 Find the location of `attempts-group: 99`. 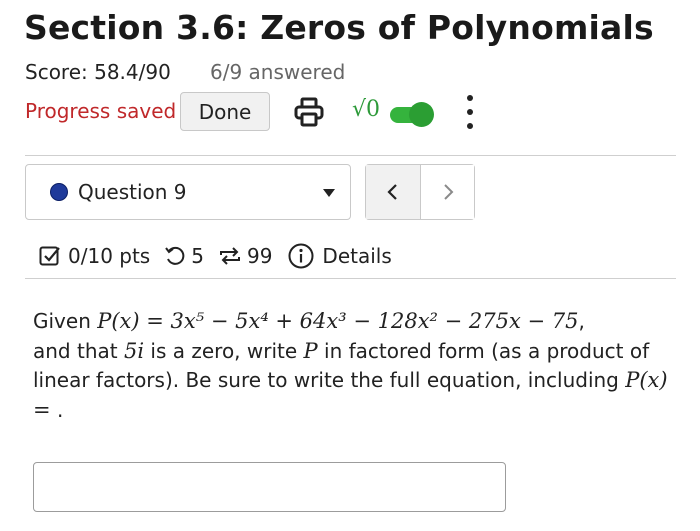

attempts-group: 99 is located at coordinates (245, 256).